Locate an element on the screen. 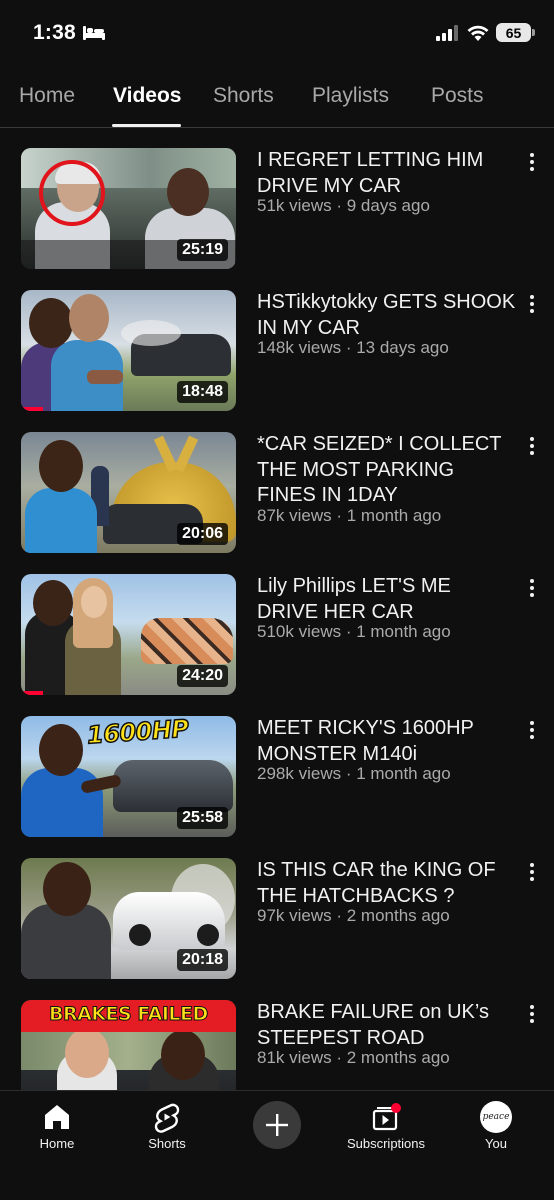 The width and height of the screenshot is (554, 1200). video-thumbnail: 18:48 is located at coordinates (128, 350).